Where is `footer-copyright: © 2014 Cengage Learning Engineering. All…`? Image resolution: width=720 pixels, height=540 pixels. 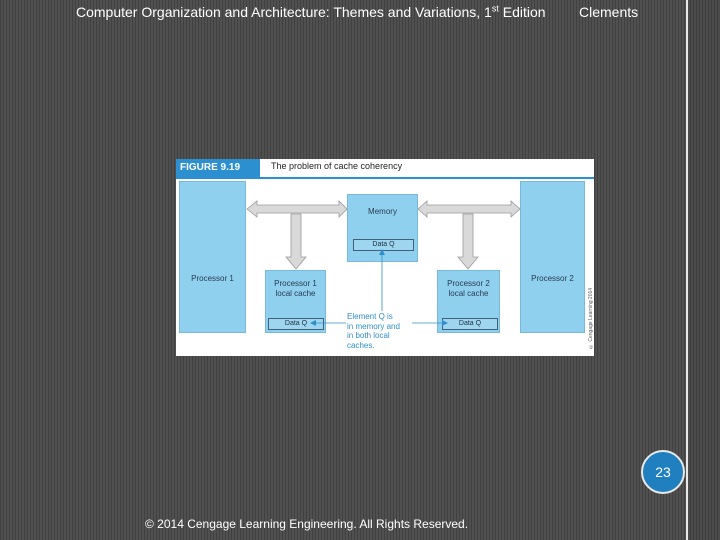 footer-copyright: © 2014 Cengage Learning Engineering. All… is located at coordinates (307, 524).